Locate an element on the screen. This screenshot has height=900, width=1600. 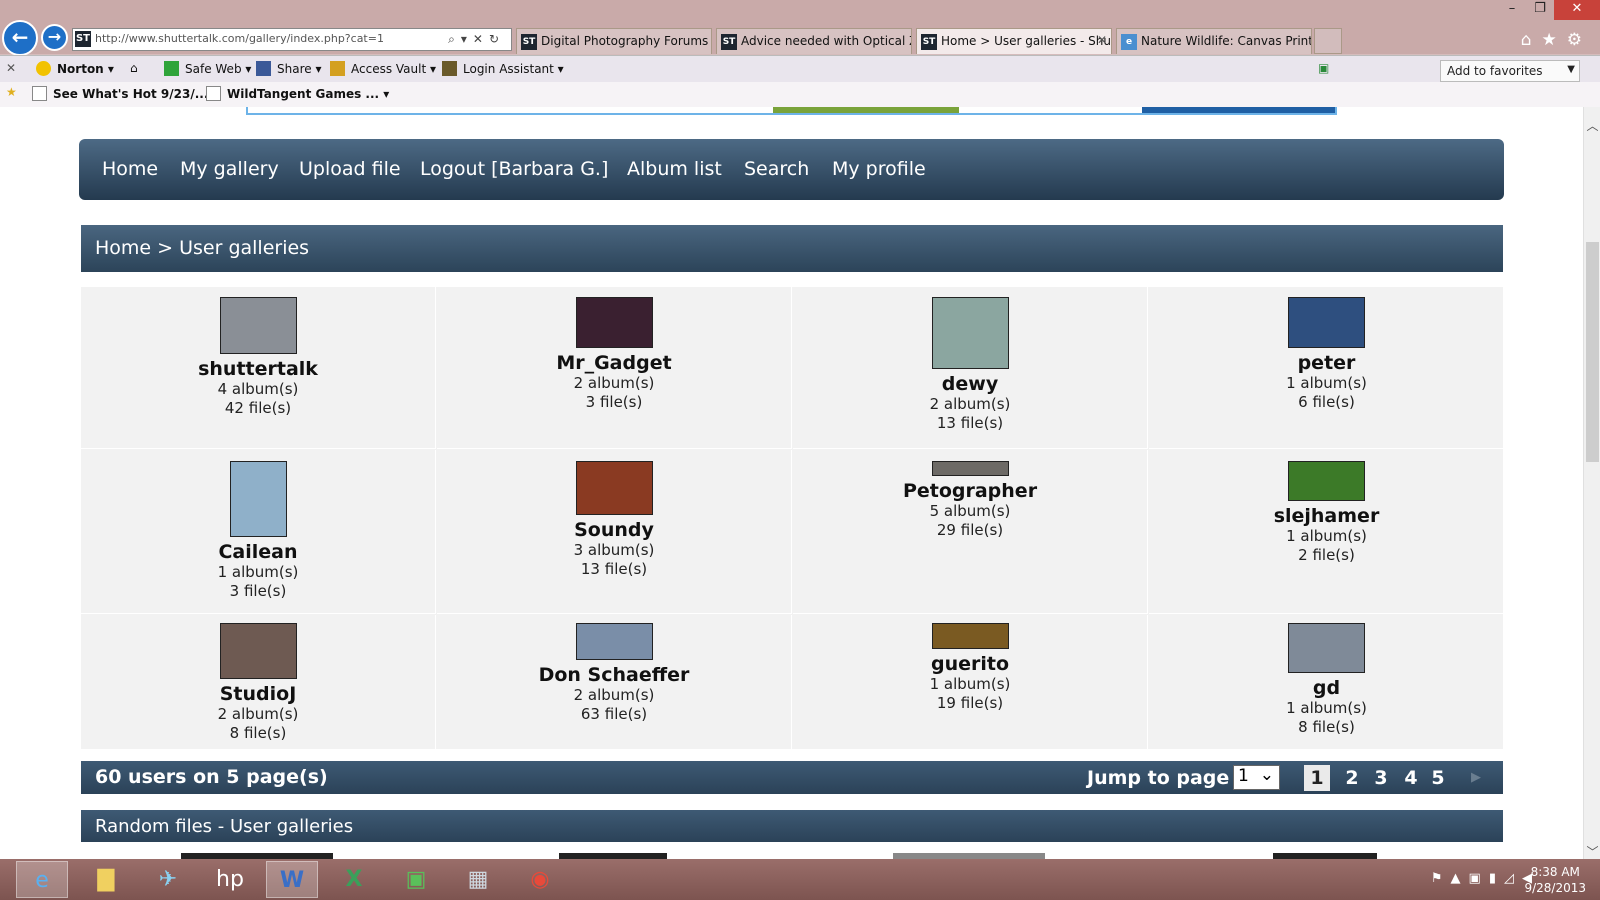
contacts-icon: ▣ is located at coordinates (416, 879).